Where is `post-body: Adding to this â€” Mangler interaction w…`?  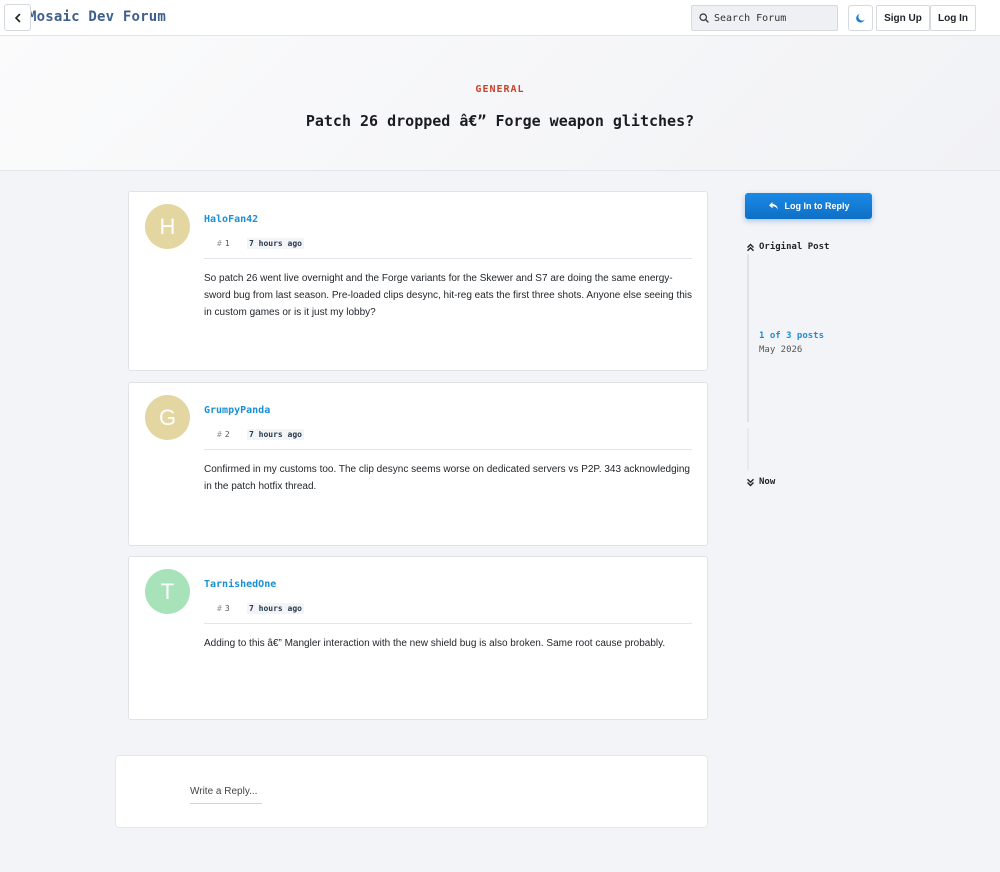
post-body: Adding to this â€” Mangler interaction w… is located at coordinates (435, 643).